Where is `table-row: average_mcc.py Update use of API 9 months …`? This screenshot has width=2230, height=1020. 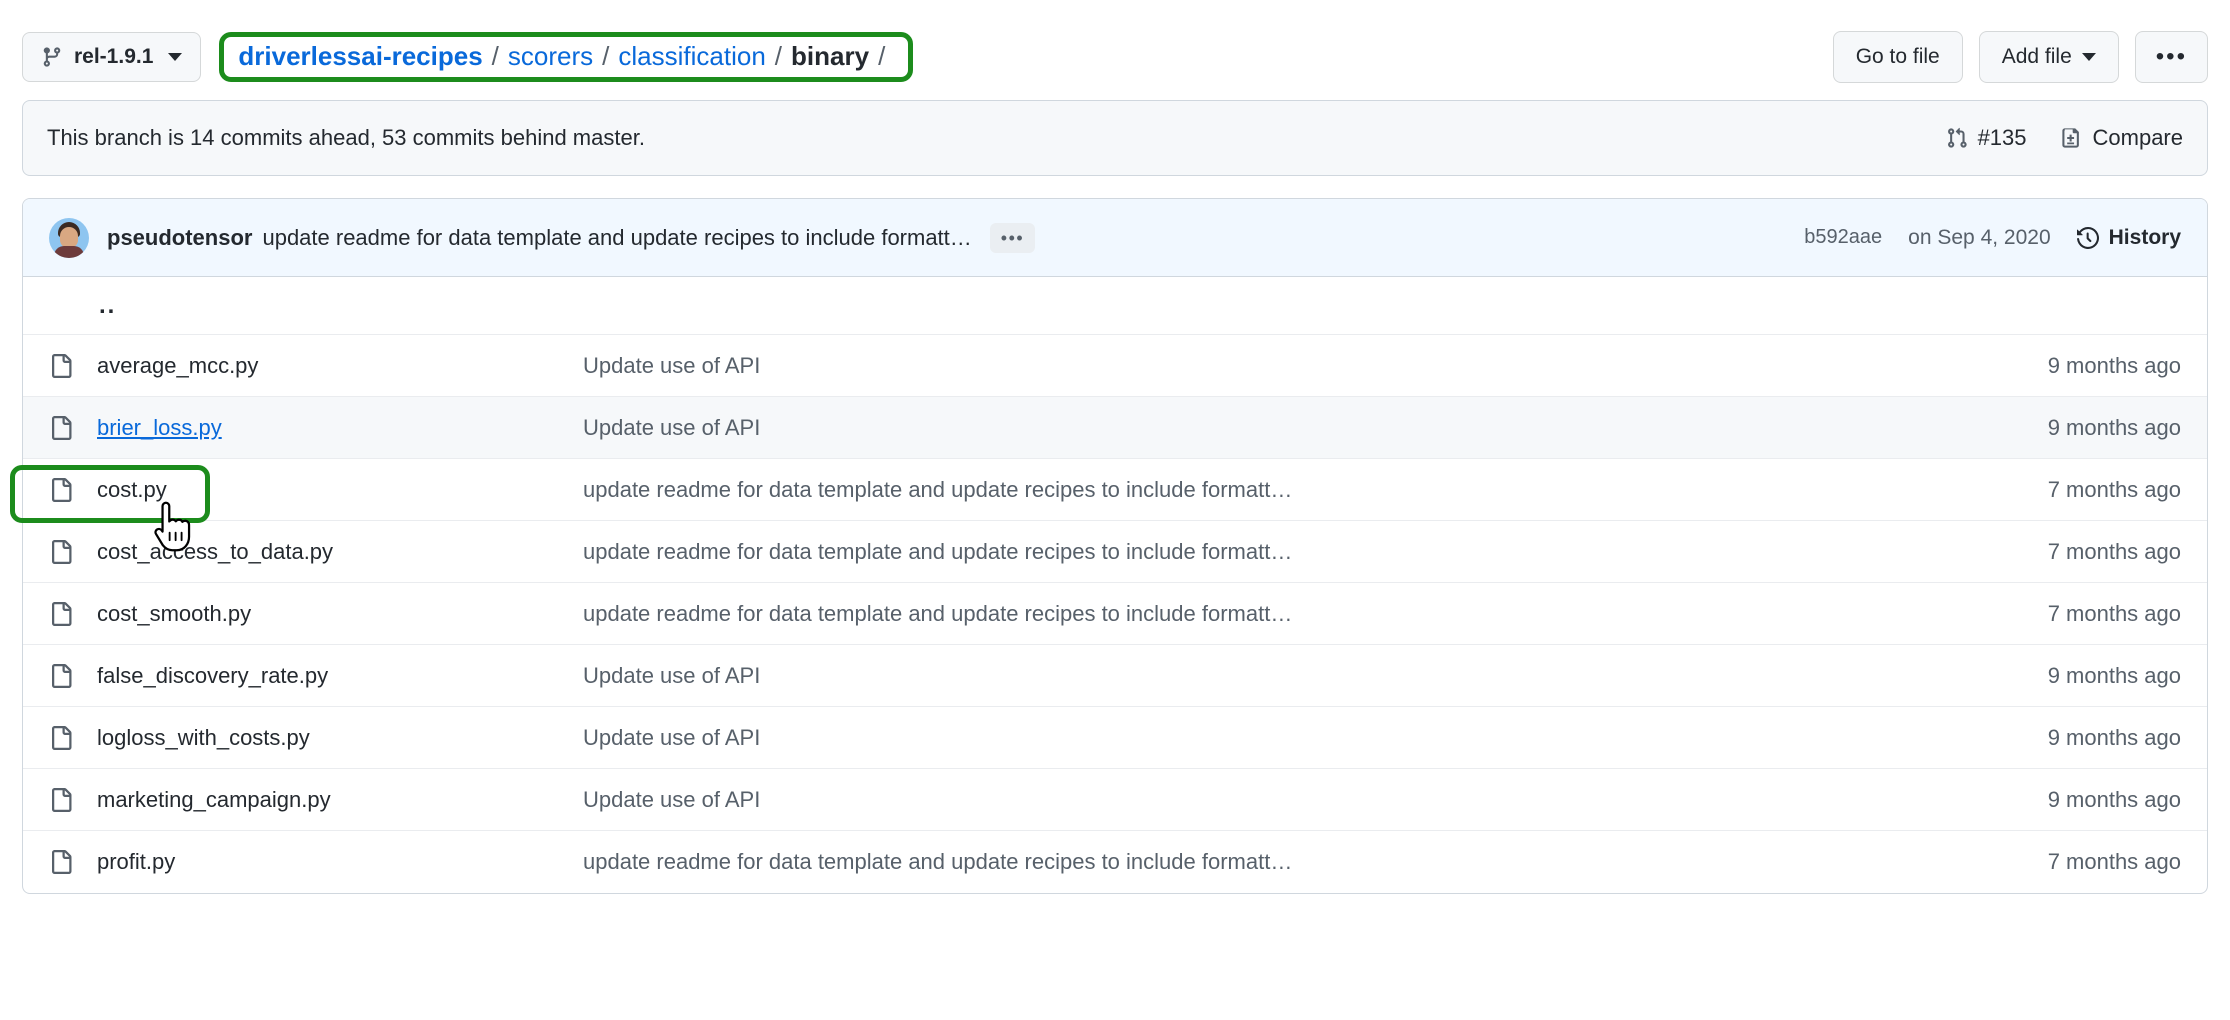
table-row: average_mcc.py Update use of API 9 months … is located at coordinates (1115, 366).